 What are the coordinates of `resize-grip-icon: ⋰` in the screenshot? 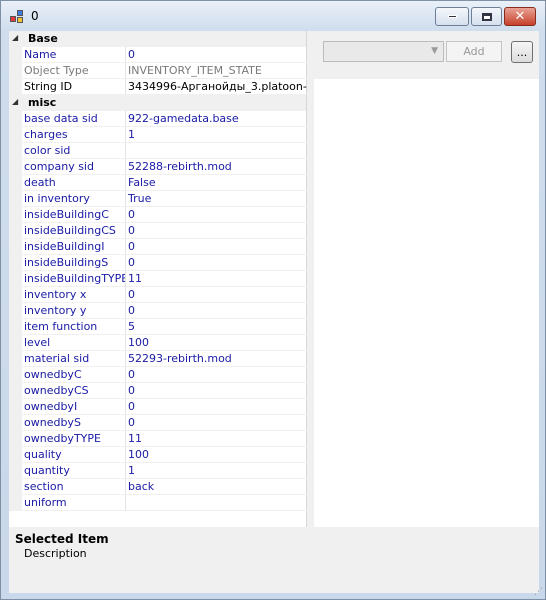 It's located at (538, 592).